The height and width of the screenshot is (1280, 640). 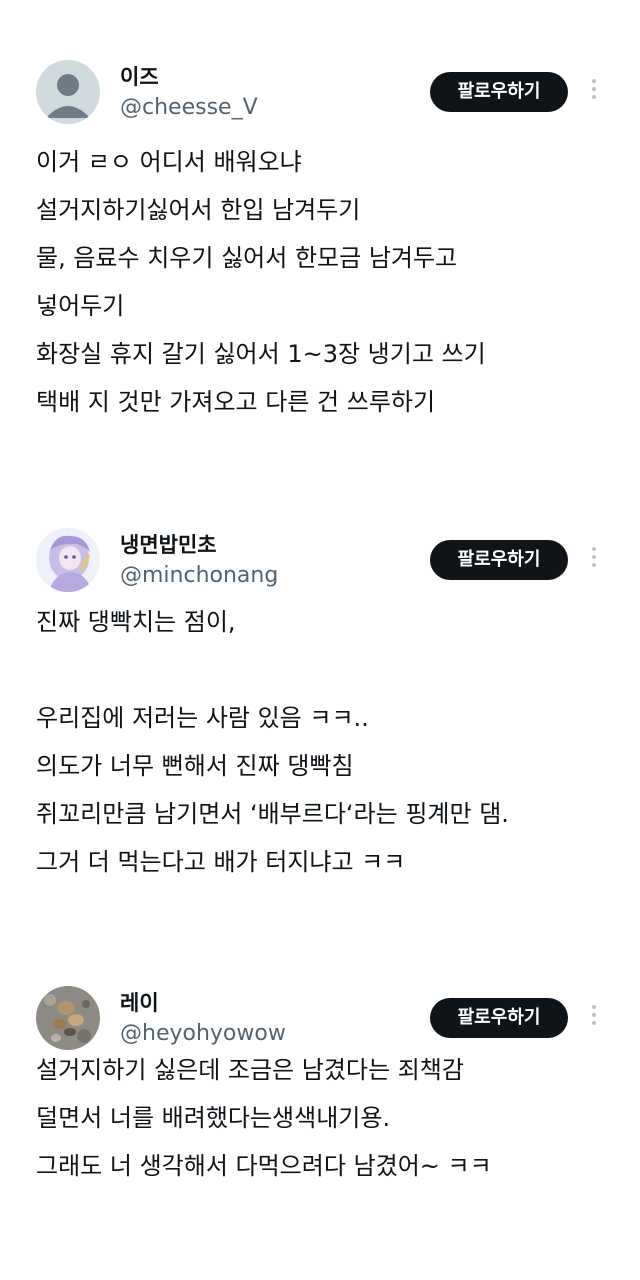 I want to click on tweet-line: 설거지하기 싫은데 조금은 남겼다는 죄책감, so click(x=250, y=1070).